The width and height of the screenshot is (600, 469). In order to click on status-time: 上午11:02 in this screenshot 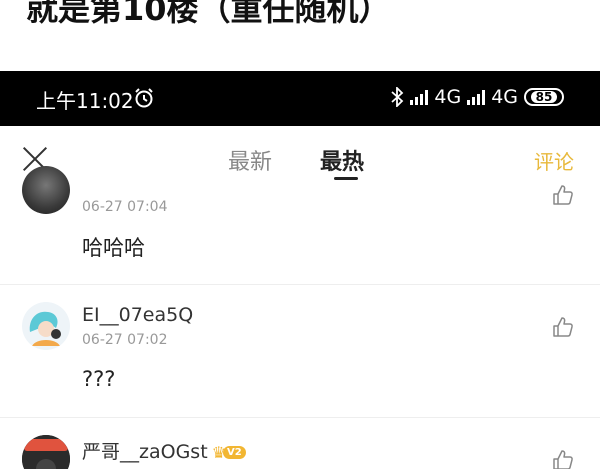, I will do `click(85, 101)`.